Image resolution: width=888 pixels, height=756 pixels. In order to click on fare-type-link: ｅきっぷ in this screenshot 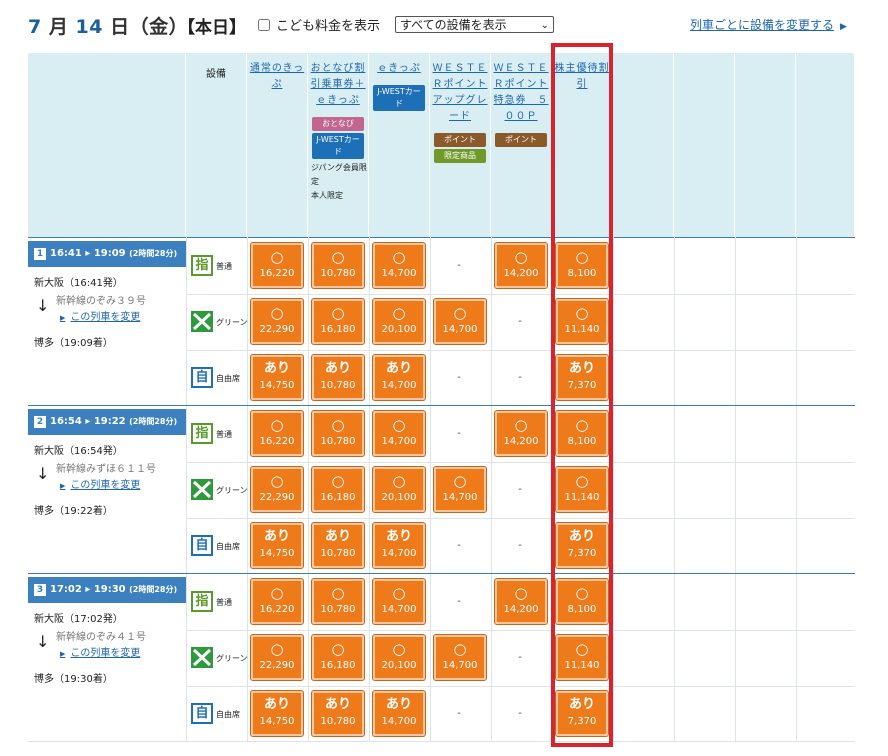, I will do `click(399, 65)`.